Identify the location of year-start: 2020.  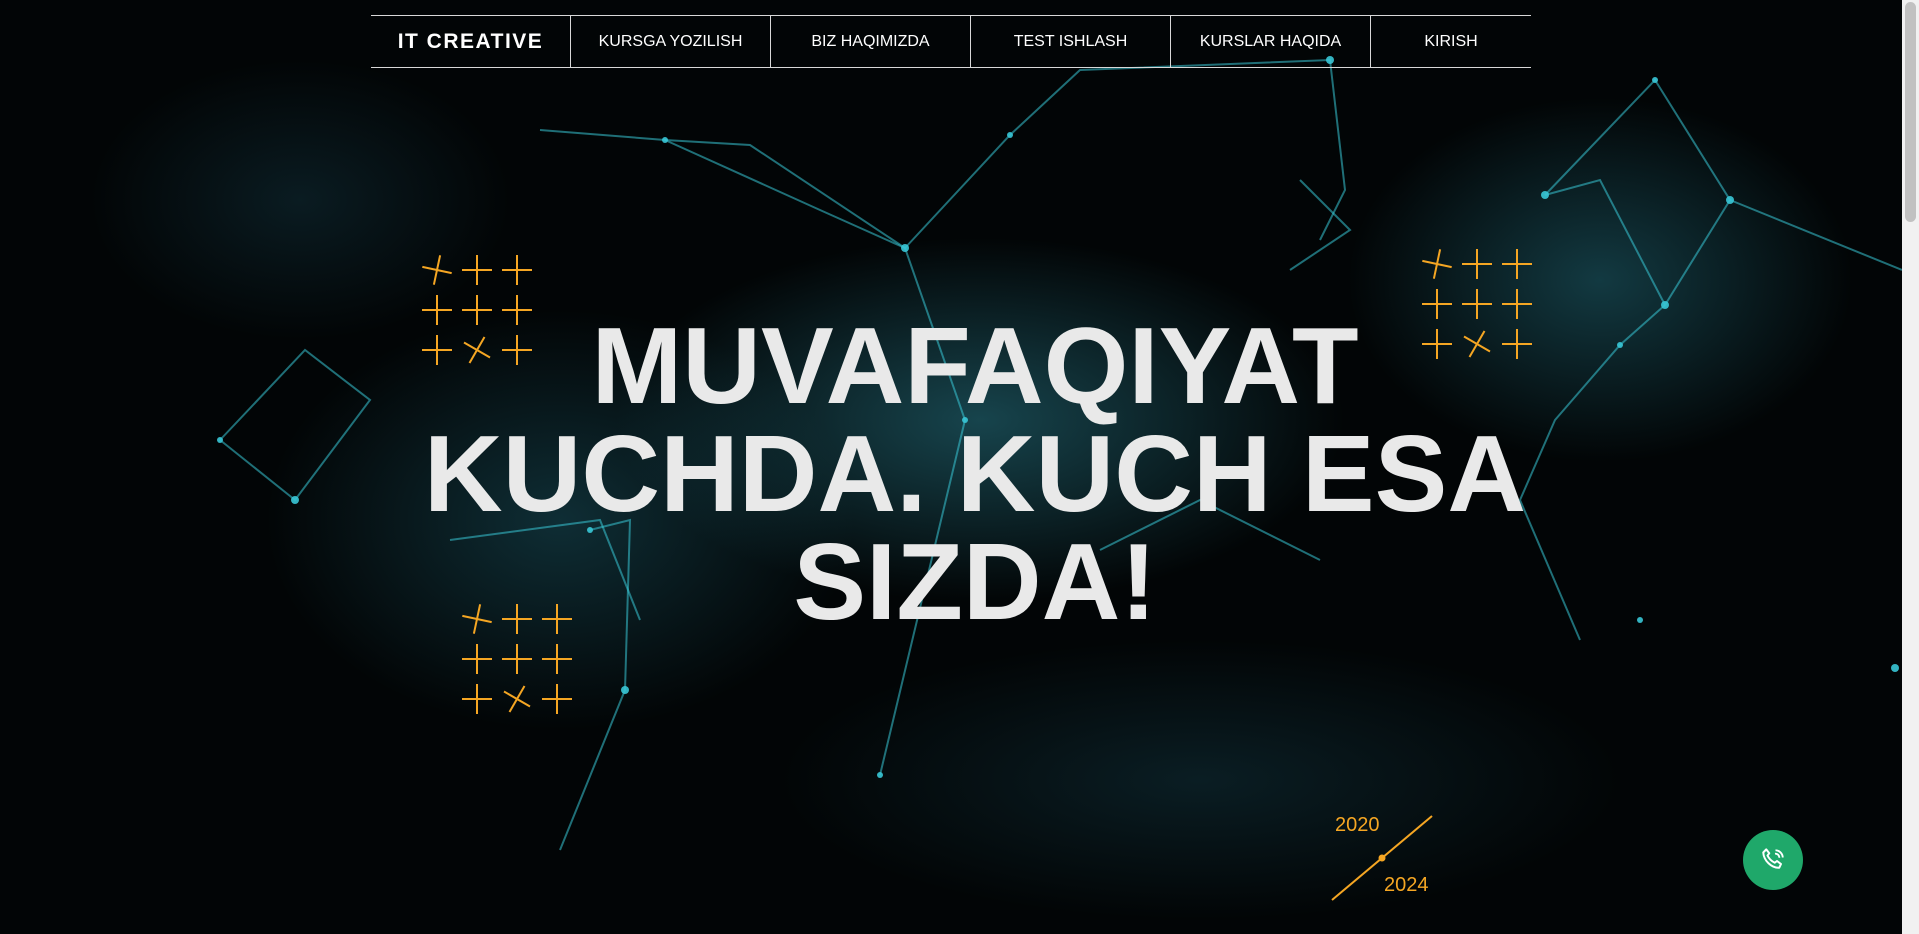
(1357, 825).